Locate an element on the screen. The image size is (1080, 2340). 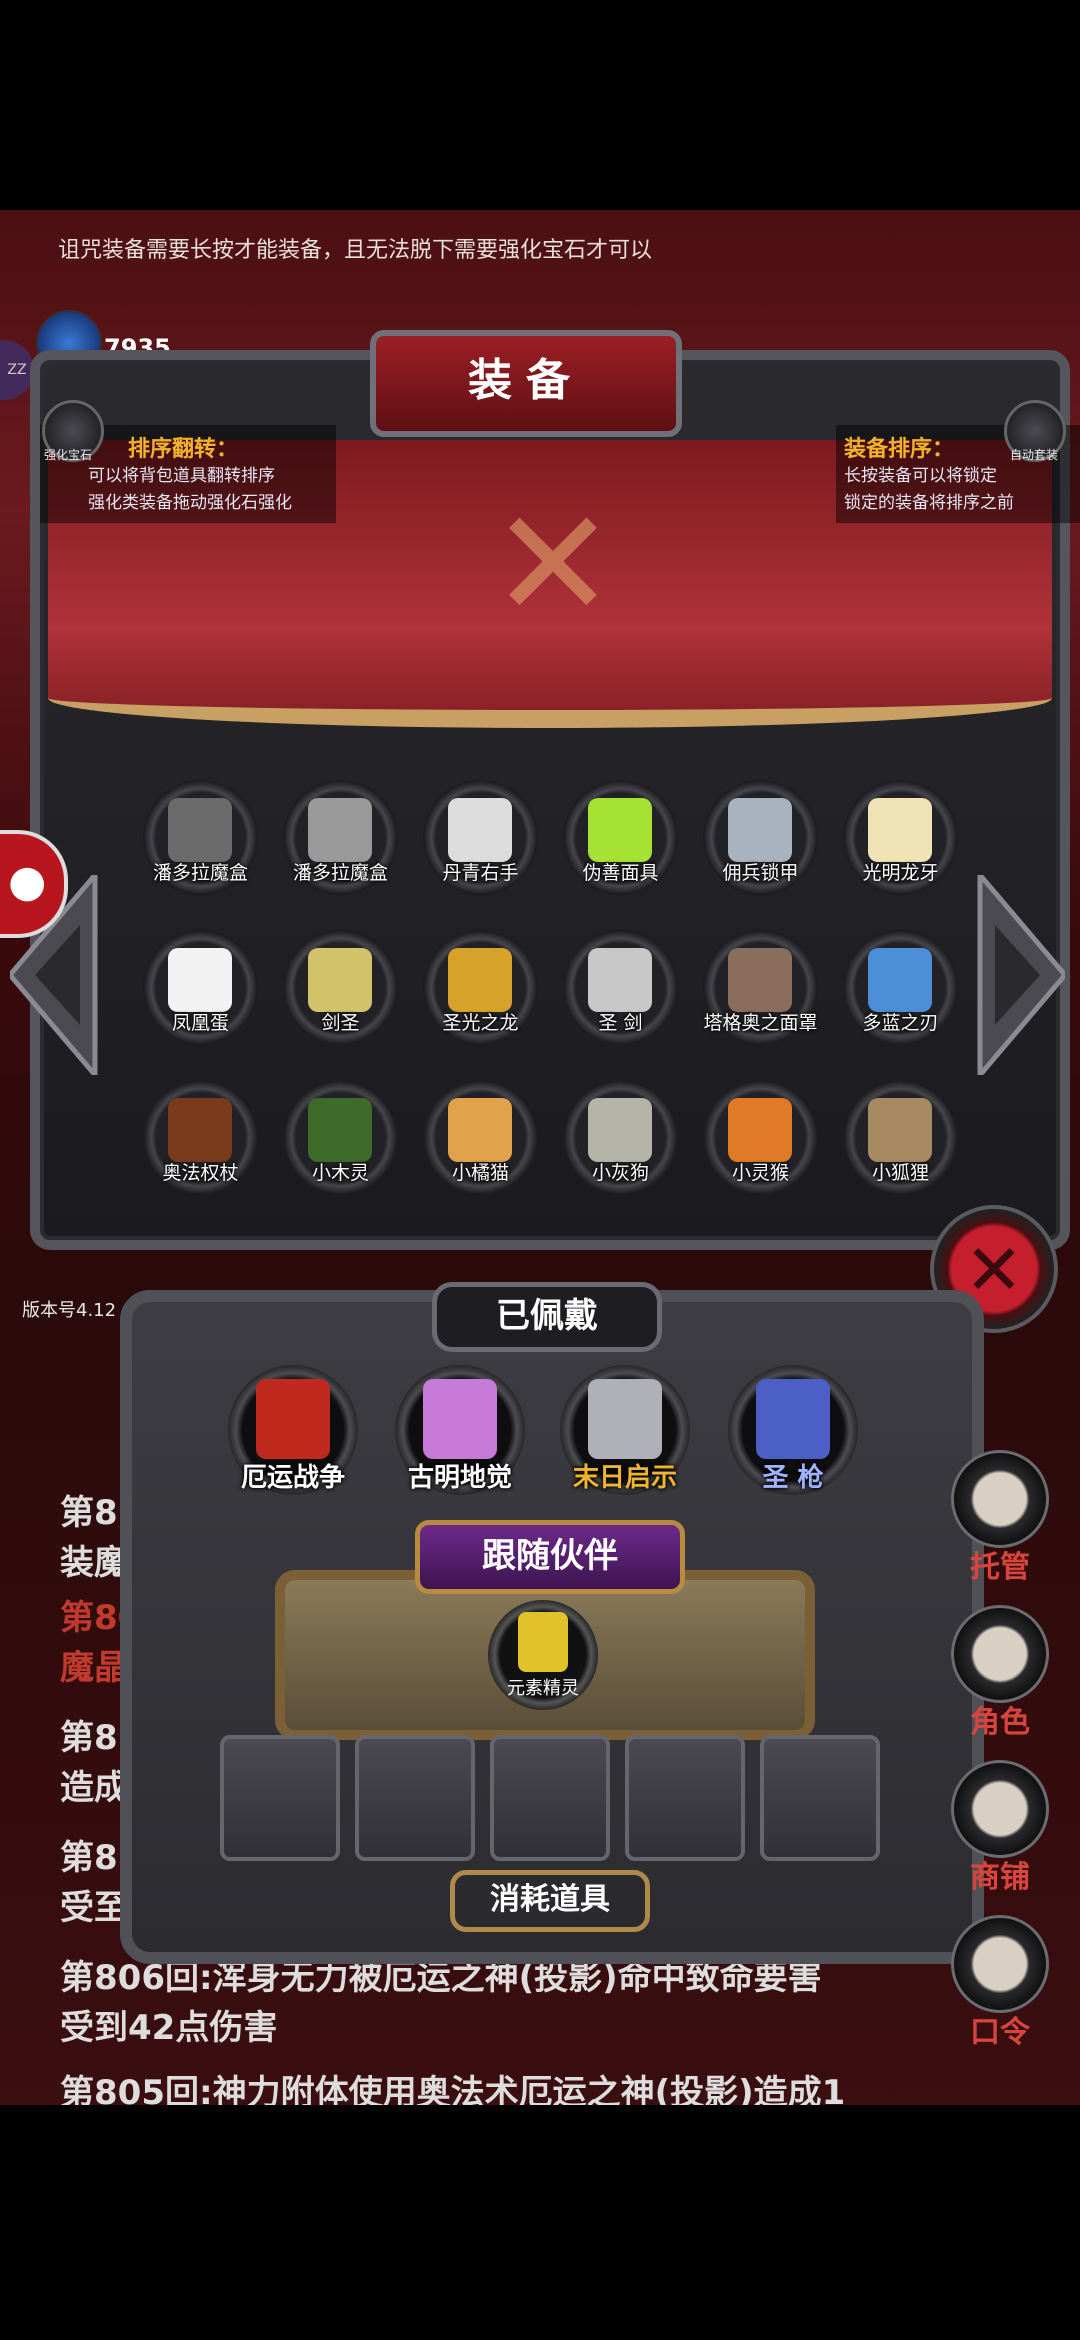
item-label: 奥法权杖 is located at coordinates (200, 1173).